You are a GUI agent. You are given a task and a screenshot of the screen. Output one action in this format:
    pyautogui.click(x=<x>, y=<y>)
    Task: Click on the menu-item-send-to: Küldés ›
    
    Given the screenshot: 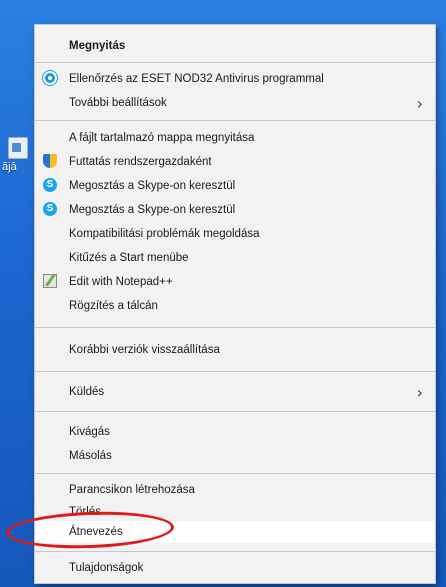 What is the action you would take?
    pyautogui.click(x=235, y=392)
    